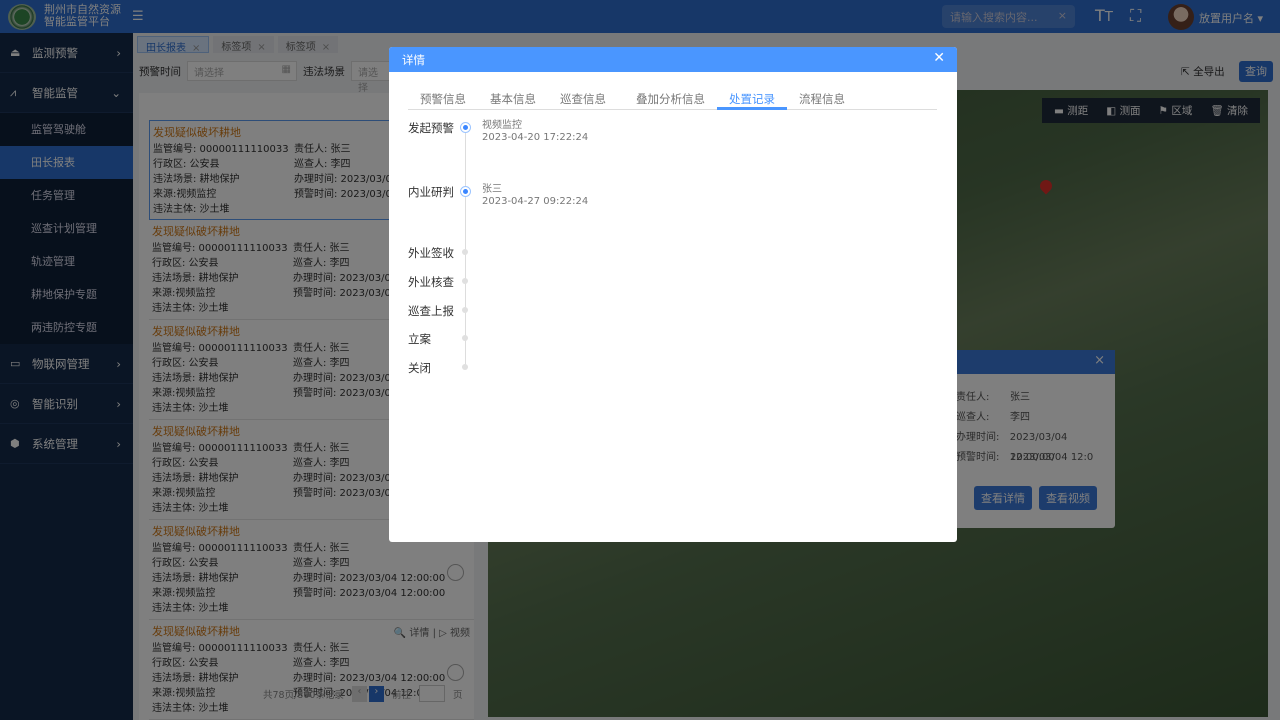  I want to click on tab-overlay-analysis: 叠加分析信息, so click(670, 99).